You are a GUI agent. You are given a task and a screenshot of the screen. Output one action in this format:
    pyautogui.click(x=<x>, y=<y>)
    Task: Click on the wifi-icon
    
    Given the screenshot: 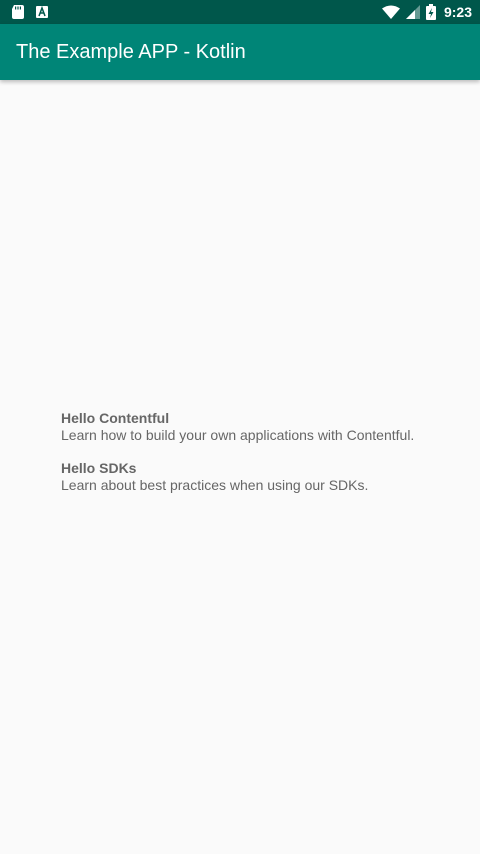 What is the action you would take?
    pyautogui.click(x=390, y=12)
    